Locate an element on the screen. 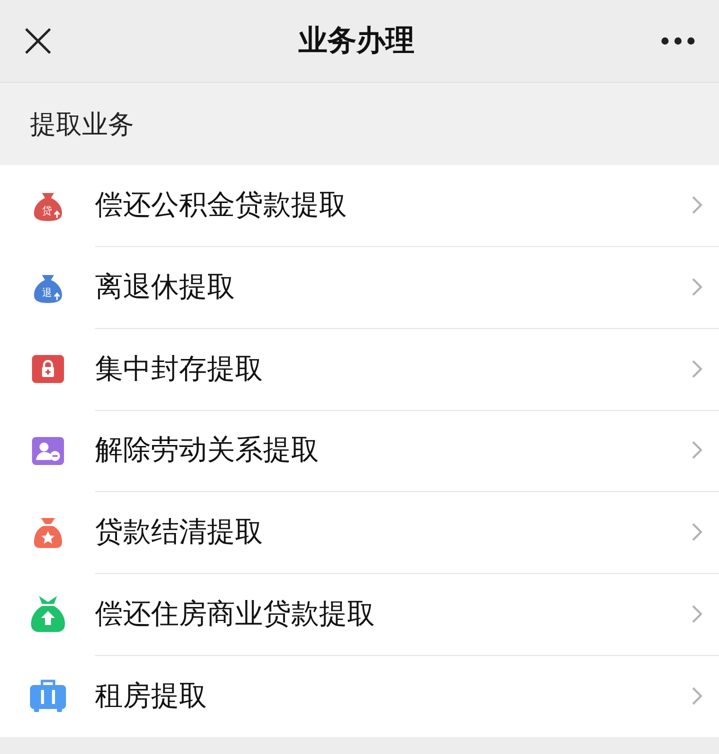 The image size is (719, 754). item-label: 偿还公积金贷款提取 is located at coordinates (221, 205).